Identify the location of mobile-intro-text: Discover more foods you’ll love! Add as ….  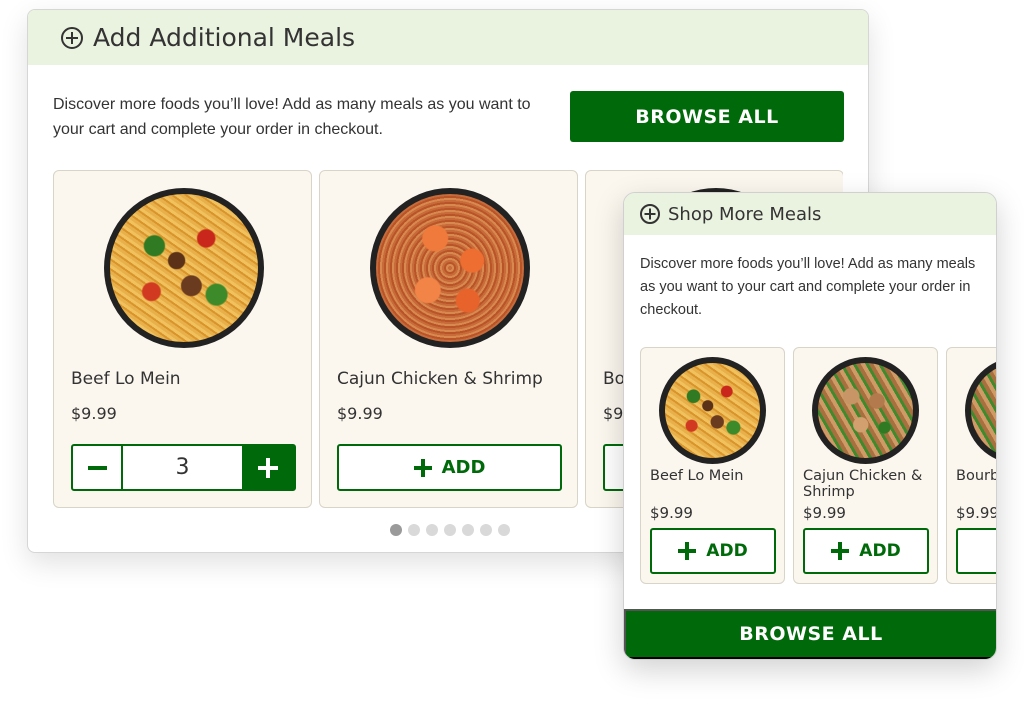
(808, 287).